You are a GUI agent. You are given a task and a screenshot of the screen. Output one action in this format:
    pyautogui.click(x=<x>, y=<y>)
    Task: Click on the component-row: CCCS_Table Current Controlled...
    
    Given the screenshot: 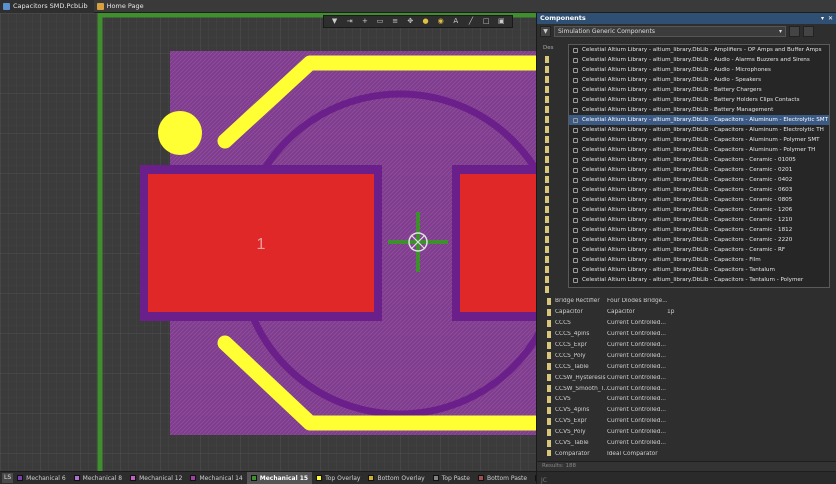 What is the action you would take?
    pyautogui.click(x=690, y=366)
    